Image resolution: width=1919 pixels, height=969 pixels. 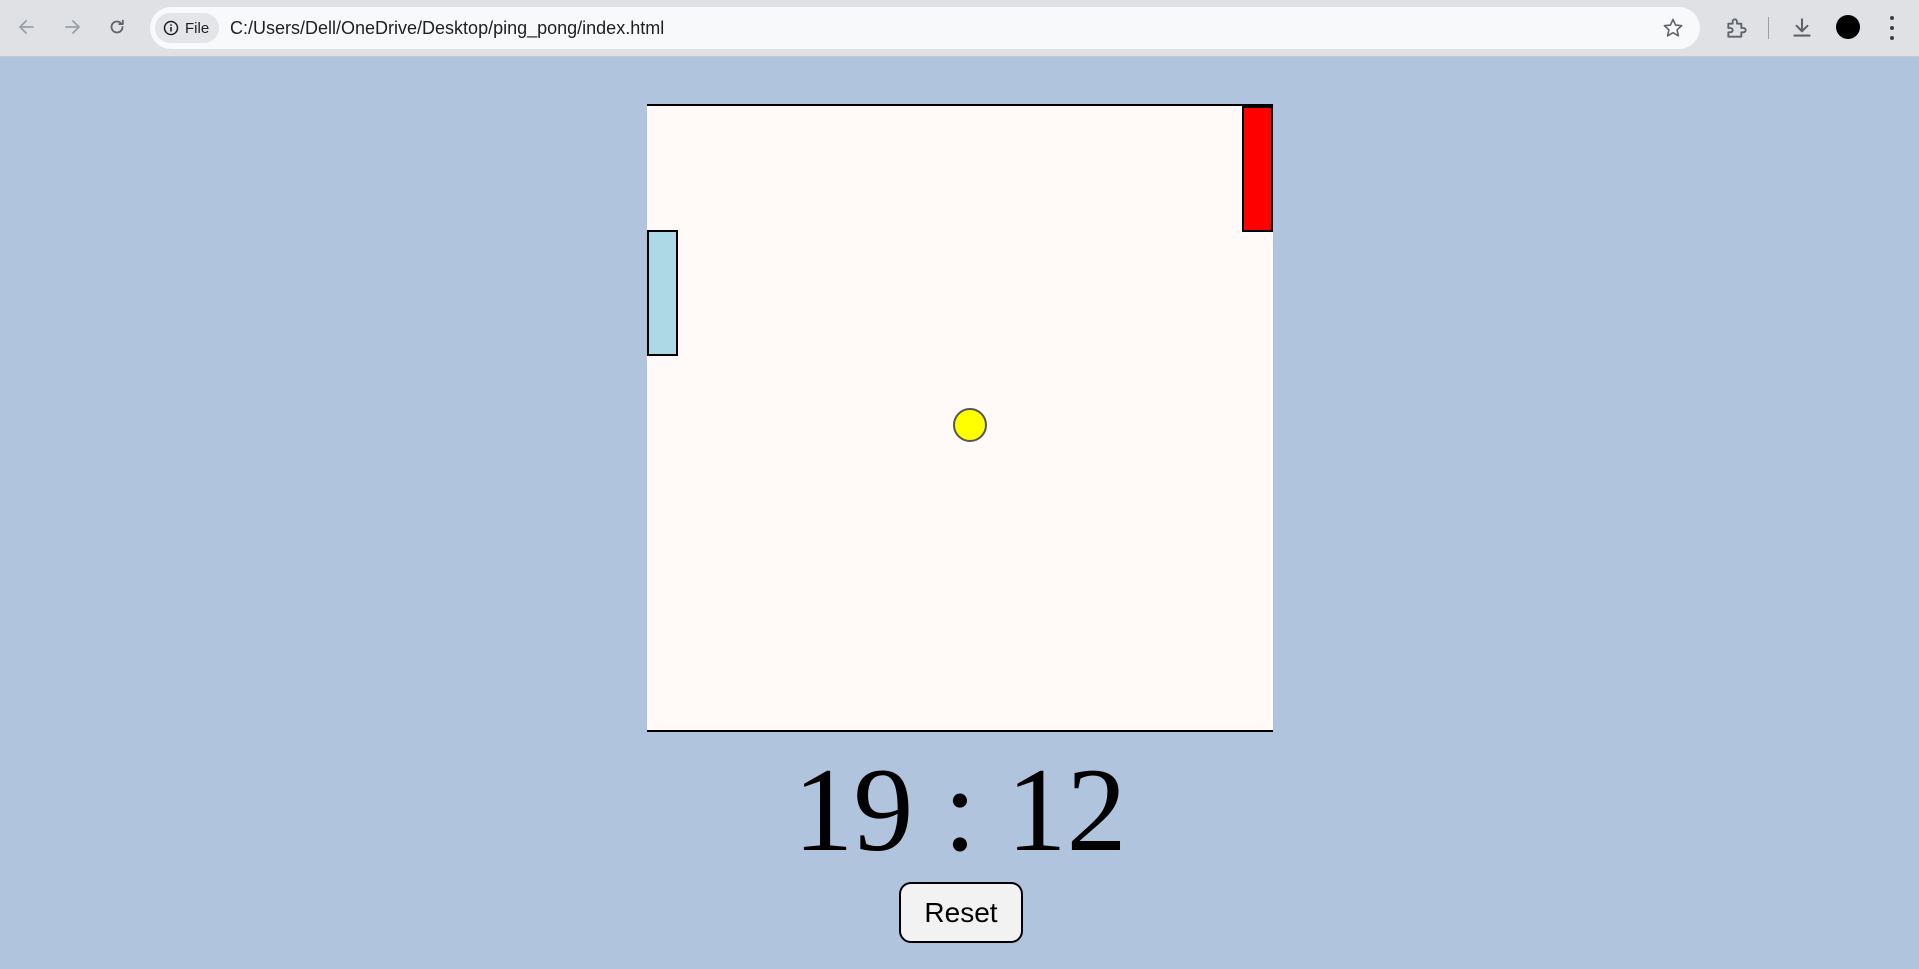 I want to click on arrow-left-icon, so click(x=26, y=27).